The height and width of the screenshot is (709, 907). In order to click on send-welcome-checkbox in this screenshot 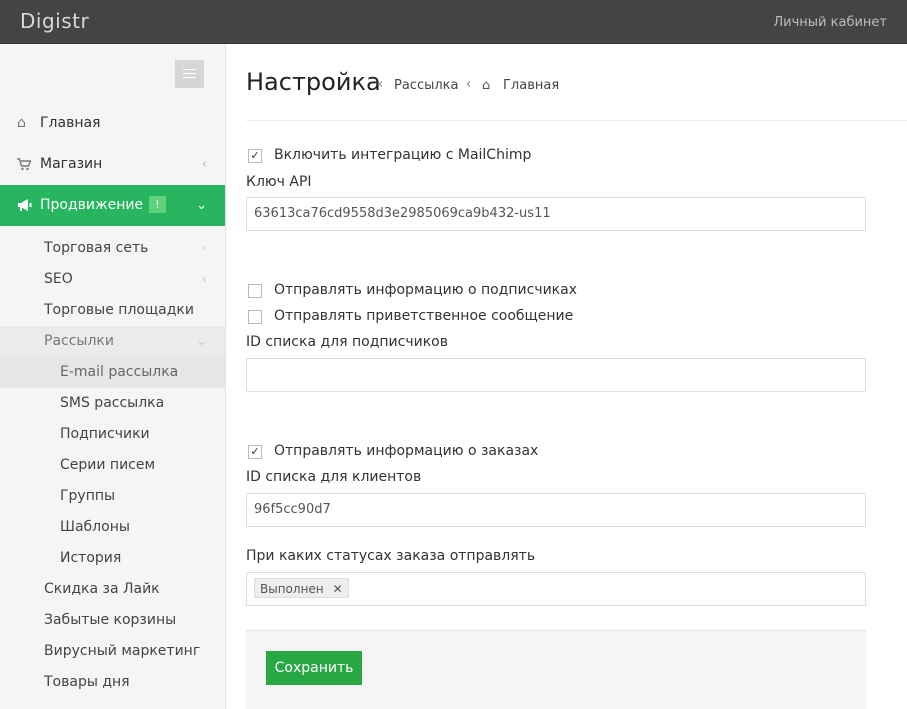, I will do `click(255, 317)`.